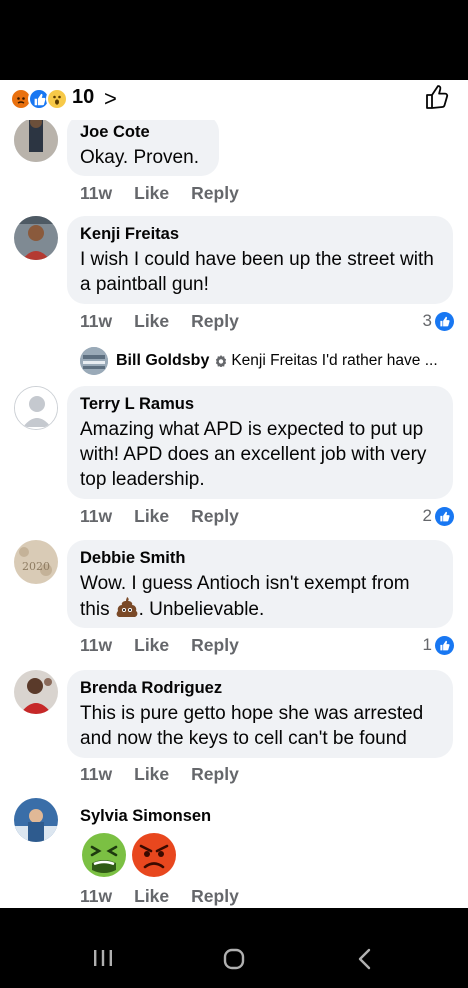  I want to click on like-post-button, so click(437, 97).